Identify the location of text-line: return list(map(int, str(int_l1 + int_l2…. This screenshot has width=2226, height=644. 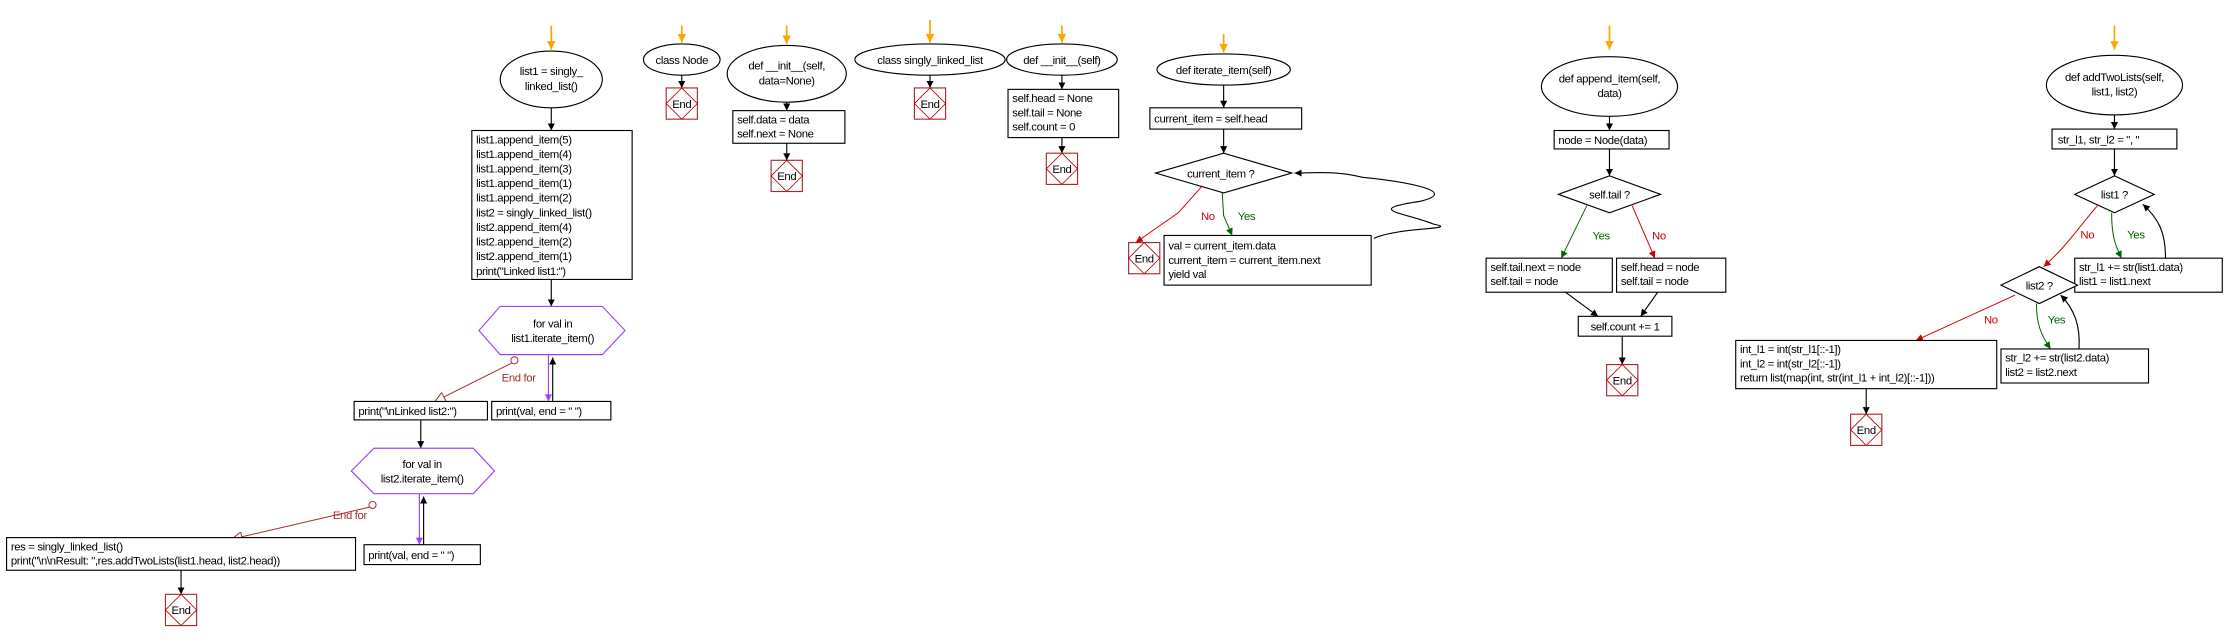
(1837, 379).